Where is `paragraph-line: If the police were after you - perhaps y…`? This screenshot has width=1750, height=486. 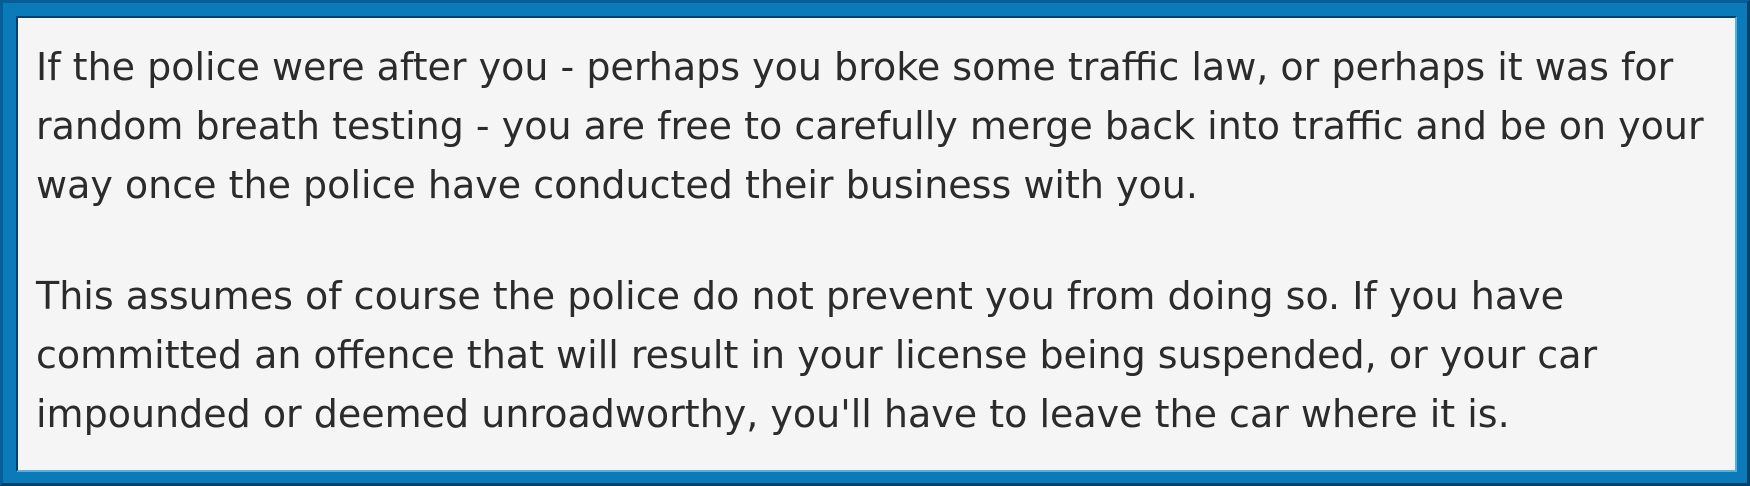 paragraph-line: If the police were after you - perhaps y… is located at coordinates (855, 67).